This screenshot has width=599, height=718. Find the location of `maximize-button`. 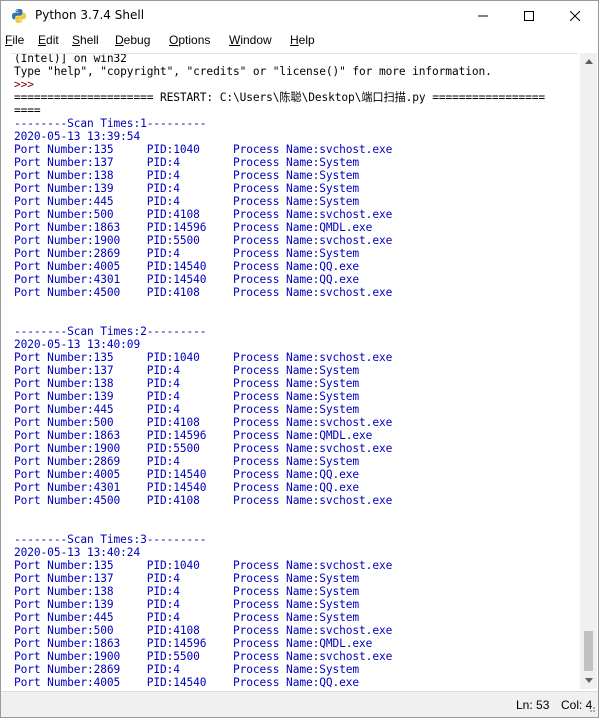

maximize-button is located at coordinates (529, 16).